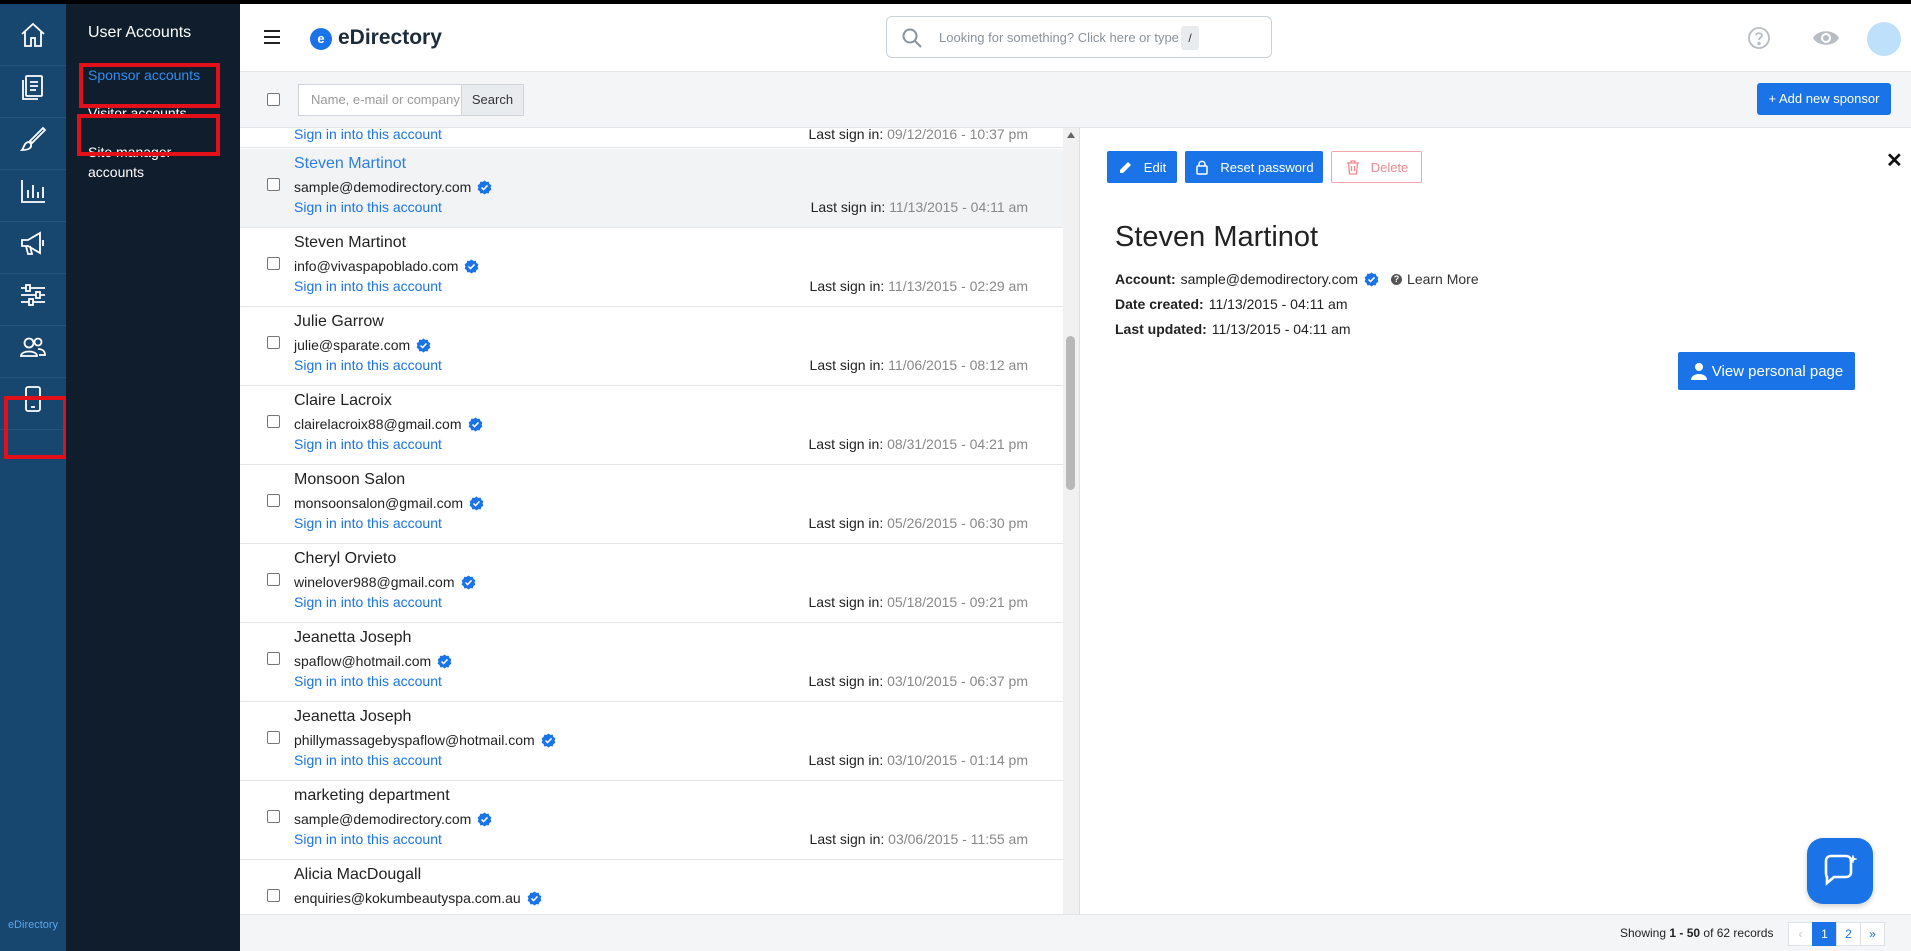 This screenshot has height=951, width=1911. Describe the element at coordinates (393, 187) in the screenshot. I see `sponsor-email: sample@demodirectory.com` at that location.